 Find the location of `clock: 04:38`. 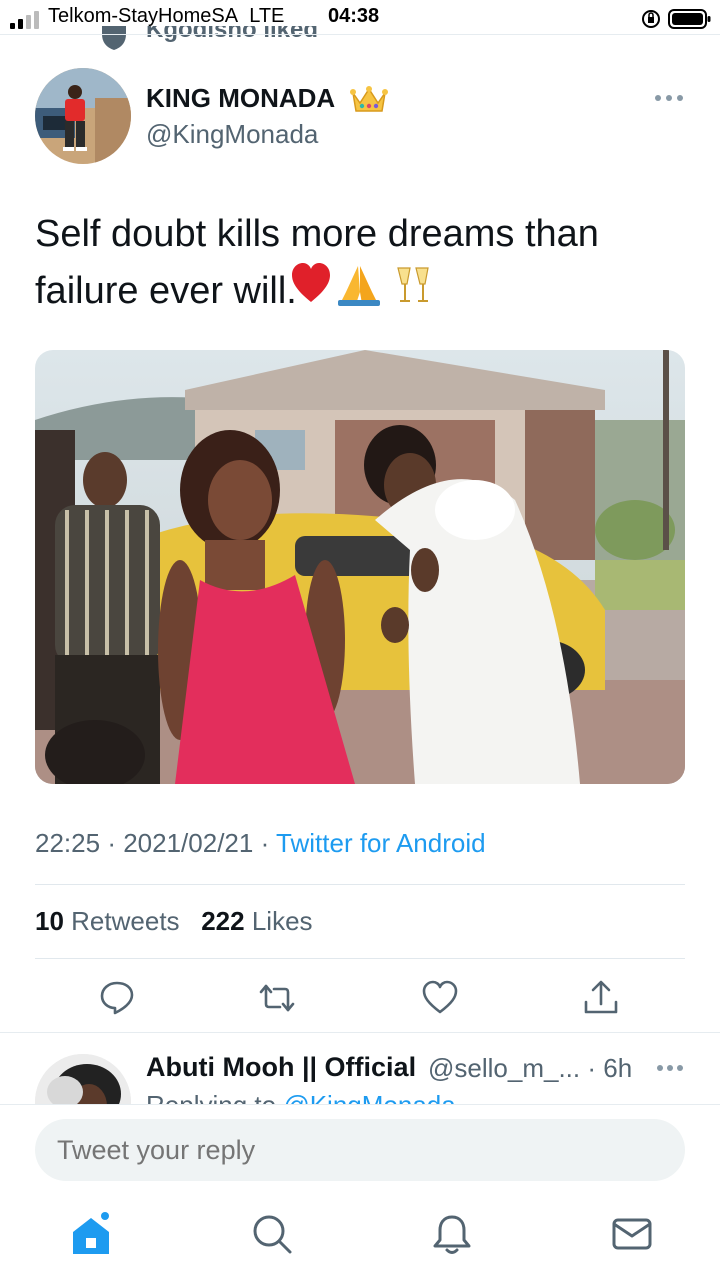

clock: 04:38 is located at coordinates (354, 16).